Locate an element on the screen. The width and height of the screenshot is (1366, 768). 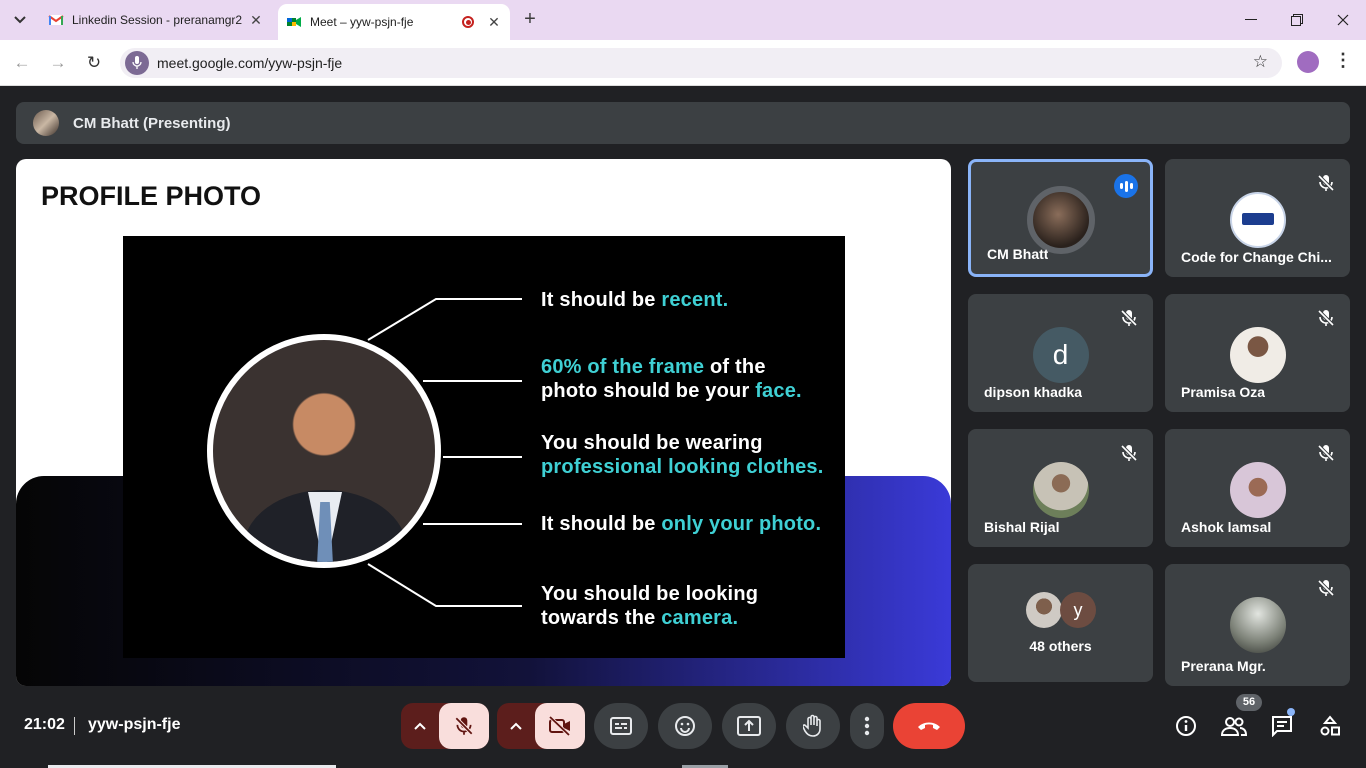
back-arrow-icon: ← is located at coordinates (22, 63).